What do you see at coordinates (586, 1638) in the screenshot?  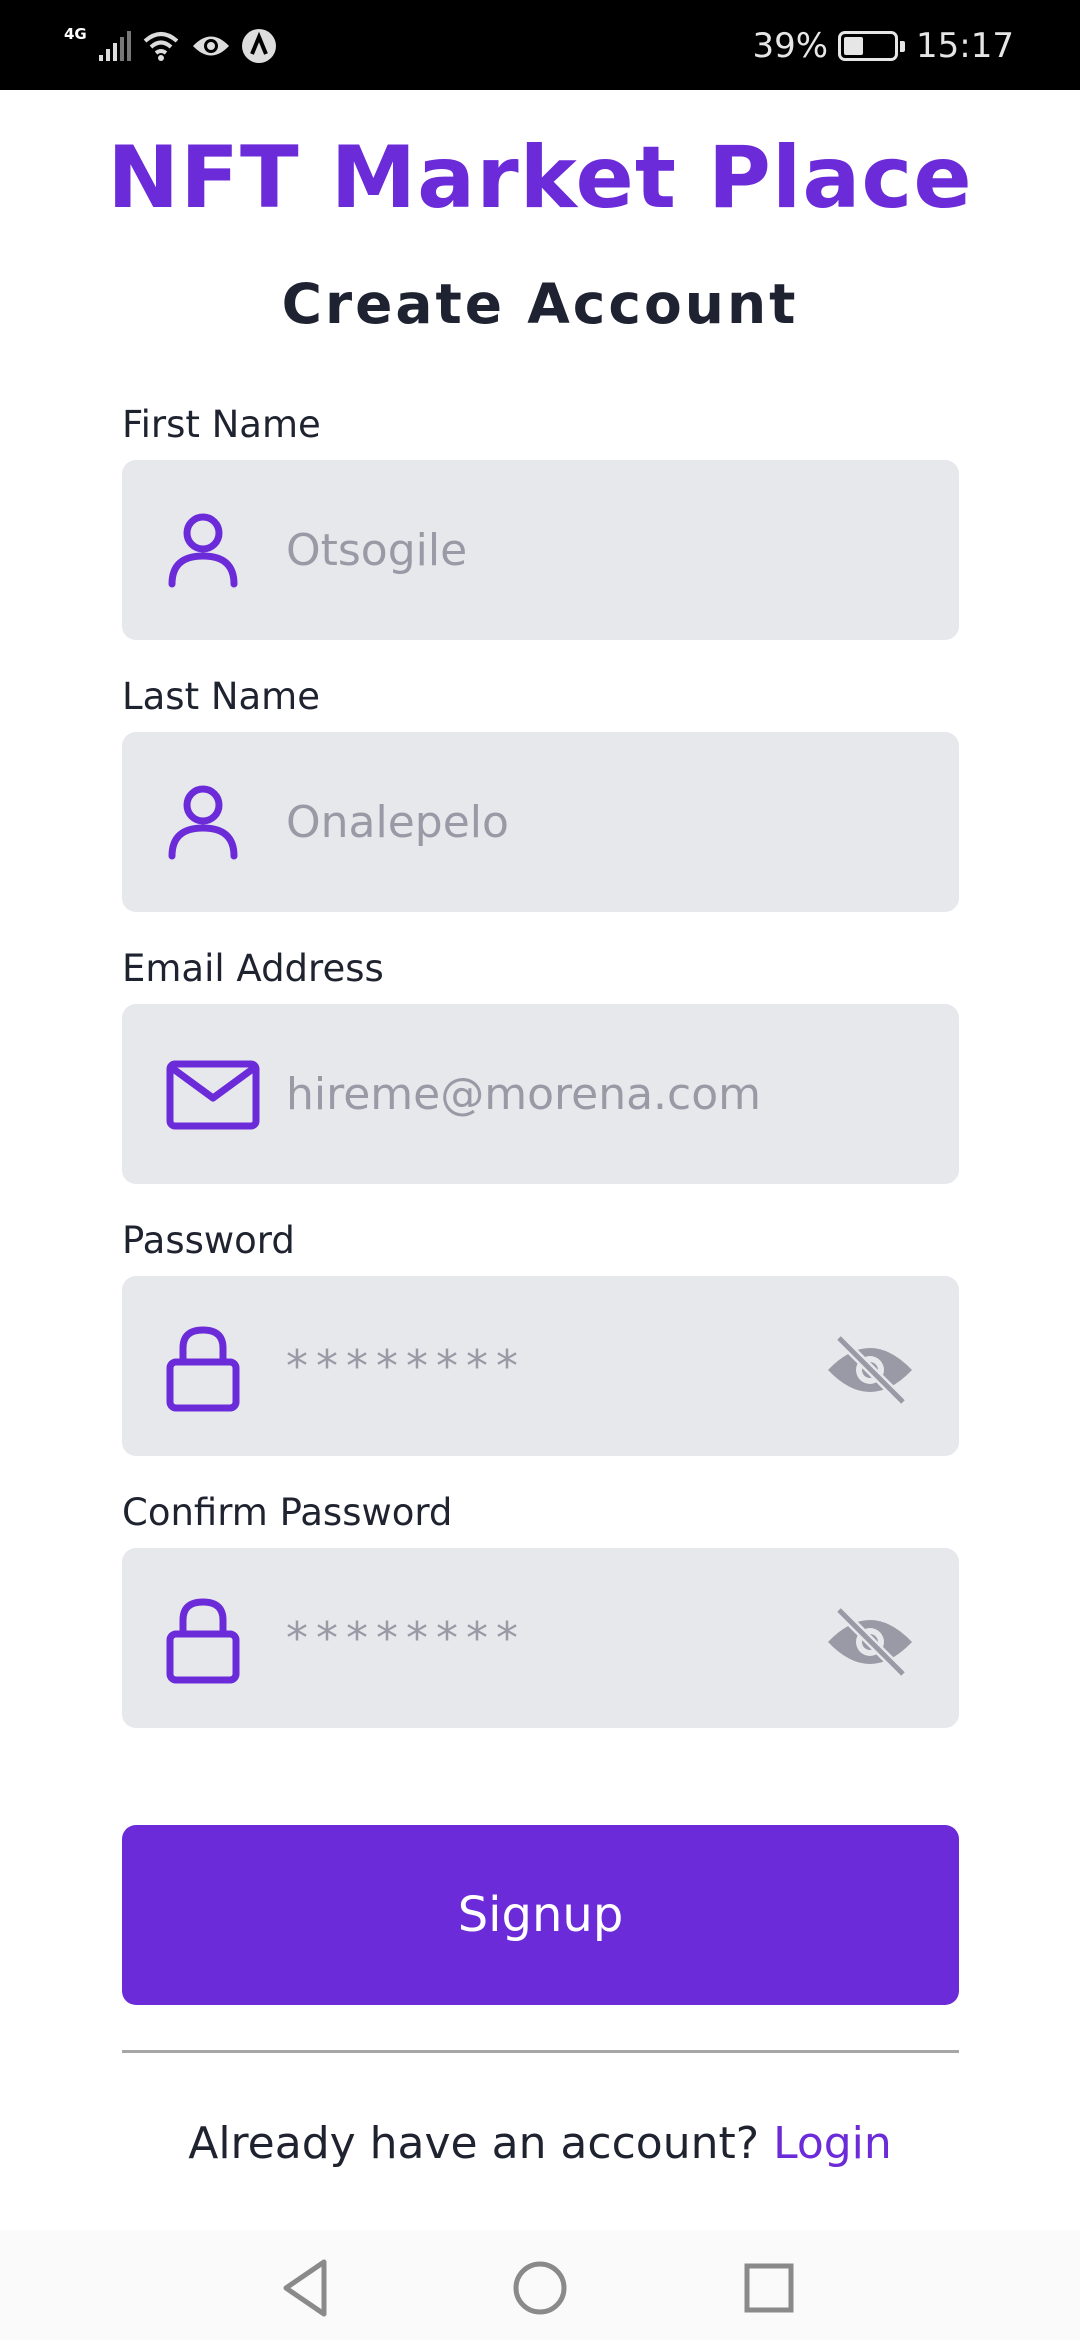 I see `confirm-password-input` at bounding box center [586, 1638].